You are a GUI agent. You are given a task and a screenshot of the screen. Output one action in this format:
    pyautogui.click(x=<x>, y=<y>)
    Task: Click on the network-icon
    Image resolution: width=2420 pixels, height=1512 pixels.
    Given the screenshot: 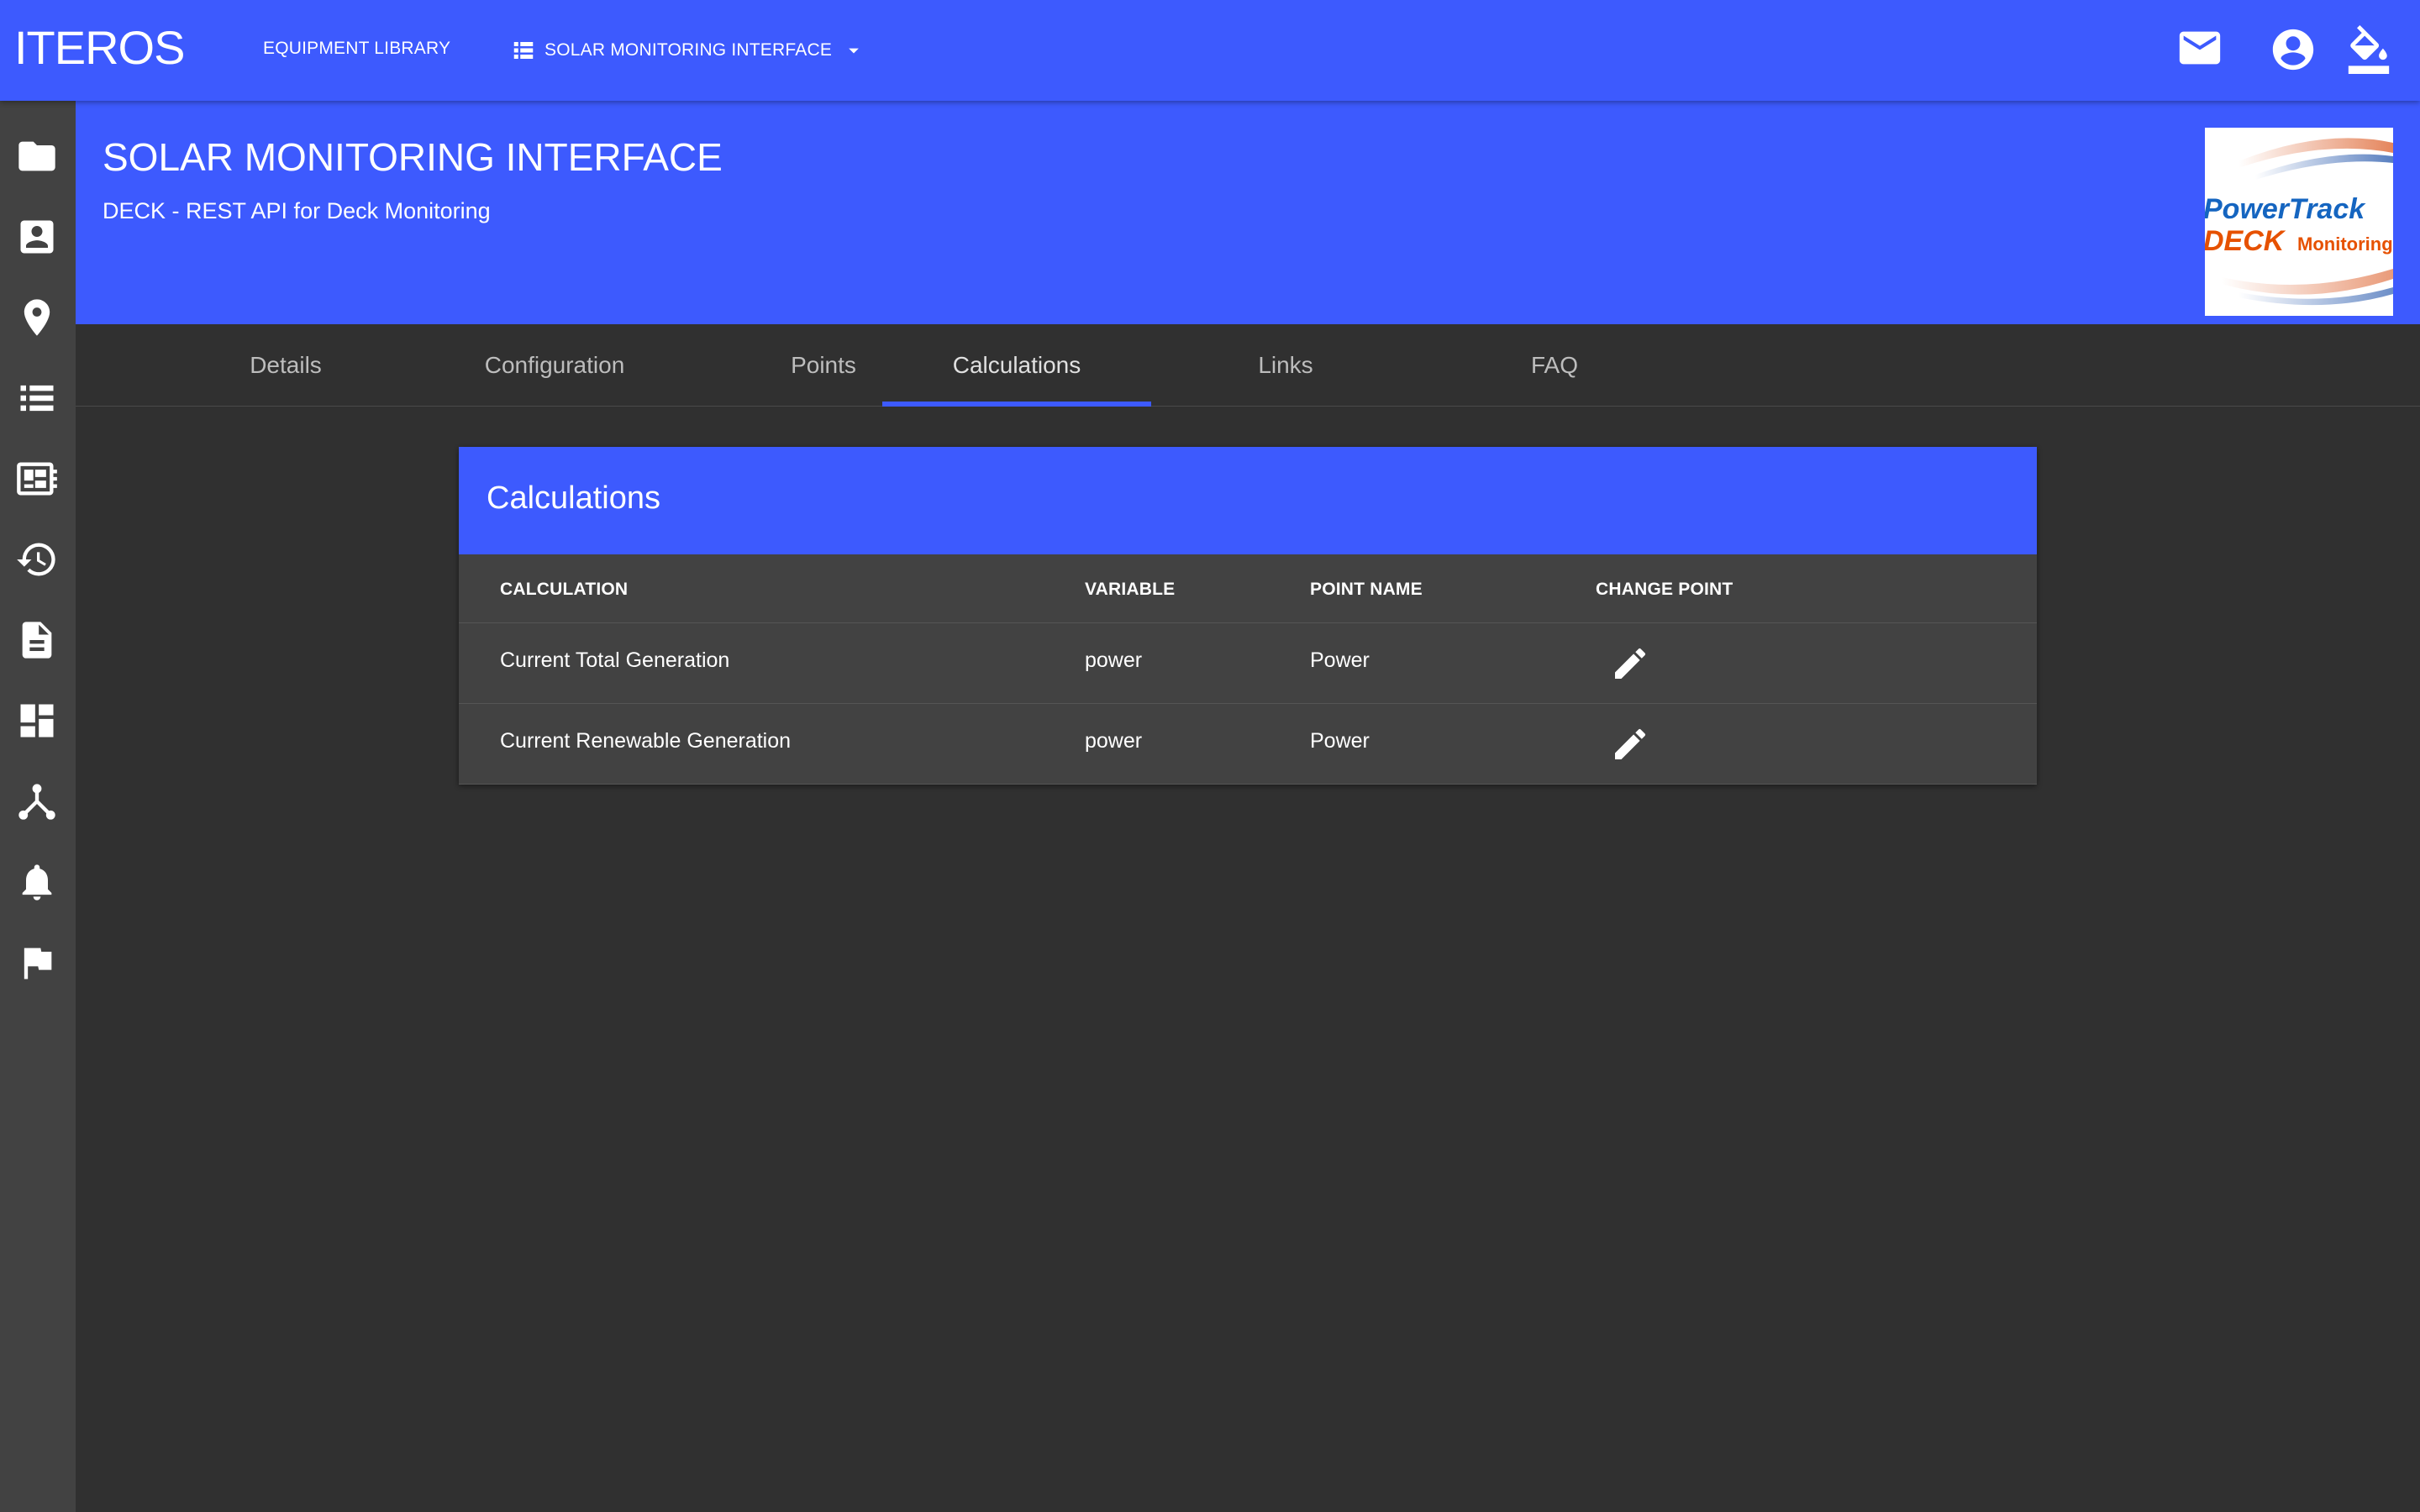 What is the action you would take?
    pyautogui.click(x=36, y=802)
    